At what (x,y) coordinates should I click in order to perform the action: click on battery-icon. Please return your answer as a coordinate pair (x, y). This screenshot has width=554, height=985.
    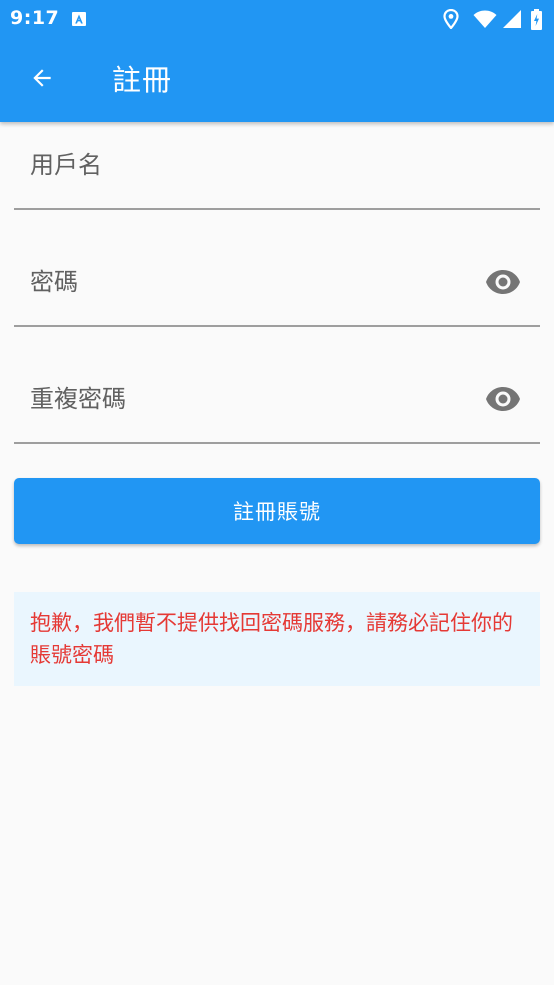
    Looking at the image, I should click on (536, 19).